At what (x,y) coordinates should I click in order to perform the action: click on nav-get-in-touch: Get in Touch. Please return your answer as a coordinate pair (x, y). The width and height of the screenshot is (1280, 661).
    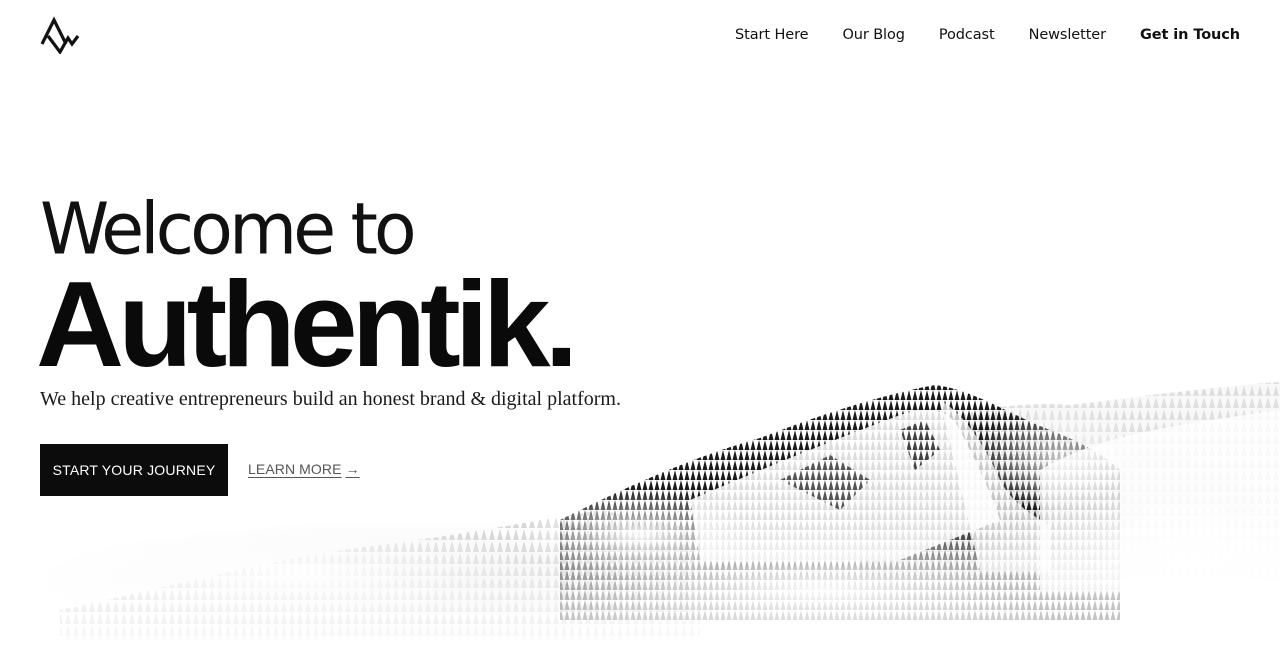
    Looking at the image, I should click on (1190, 35).